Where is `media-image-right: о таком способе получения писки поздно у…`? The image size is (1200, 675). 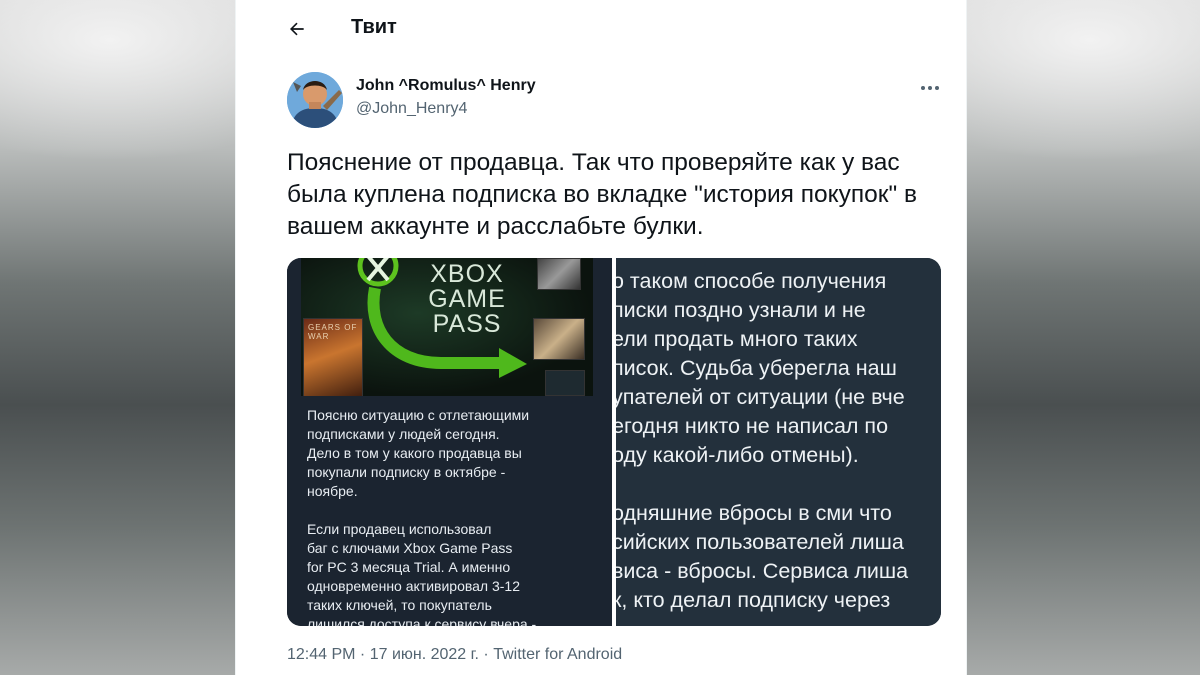
media-image-right: о таком способе получения писки поздно у… is located at coordinates (778, 442).